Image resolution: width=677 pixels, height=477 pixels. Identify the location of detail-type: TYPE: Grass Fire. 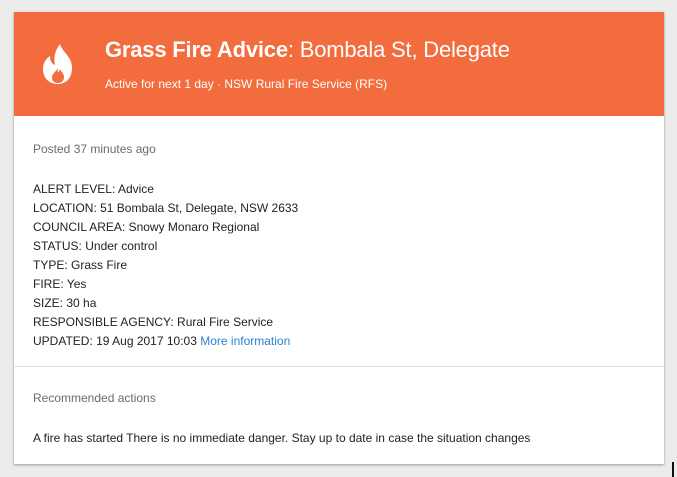
(80, 265).